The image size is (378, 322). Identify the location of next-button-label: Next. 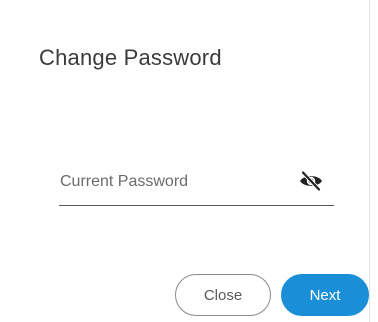
(325, 295).